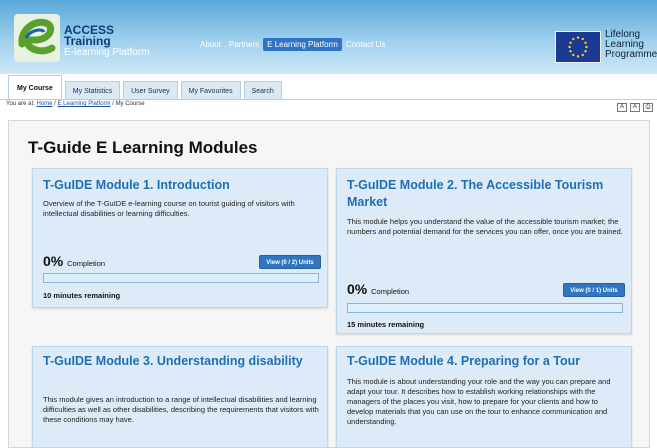 This screenshot has height=448, width=657. I want to click on breadcrumb-prefix: You are at:, so click(20, 104).